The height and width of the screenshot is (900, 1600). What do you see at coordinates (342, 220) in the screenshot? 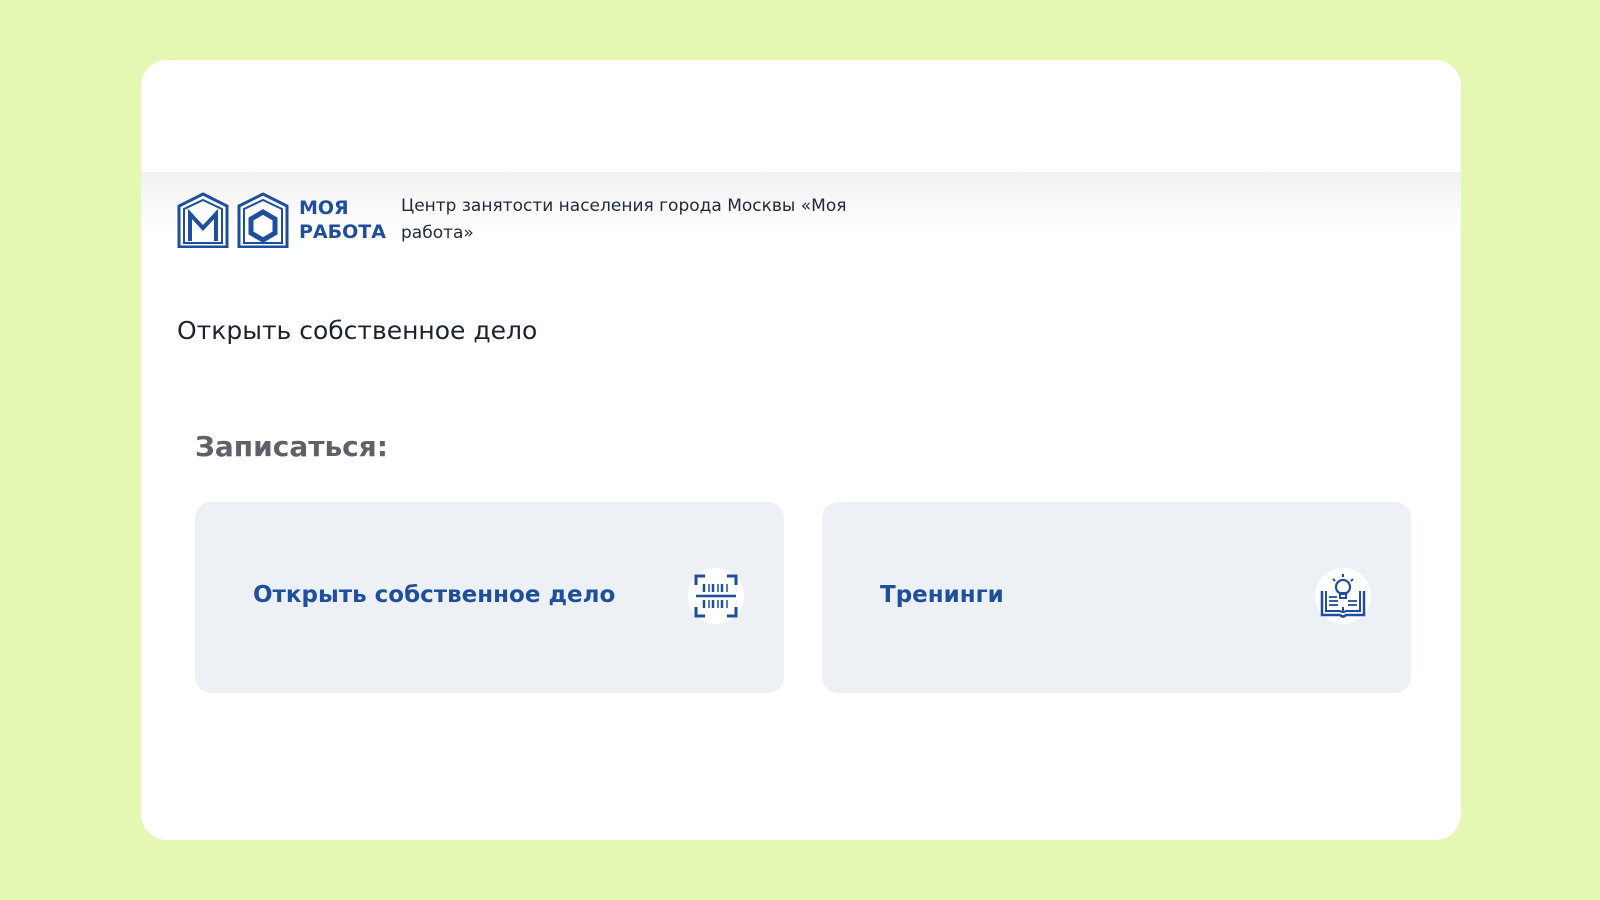
I see `logo-text: МОЯ РАБОТА` at bounding box center [342, 220].